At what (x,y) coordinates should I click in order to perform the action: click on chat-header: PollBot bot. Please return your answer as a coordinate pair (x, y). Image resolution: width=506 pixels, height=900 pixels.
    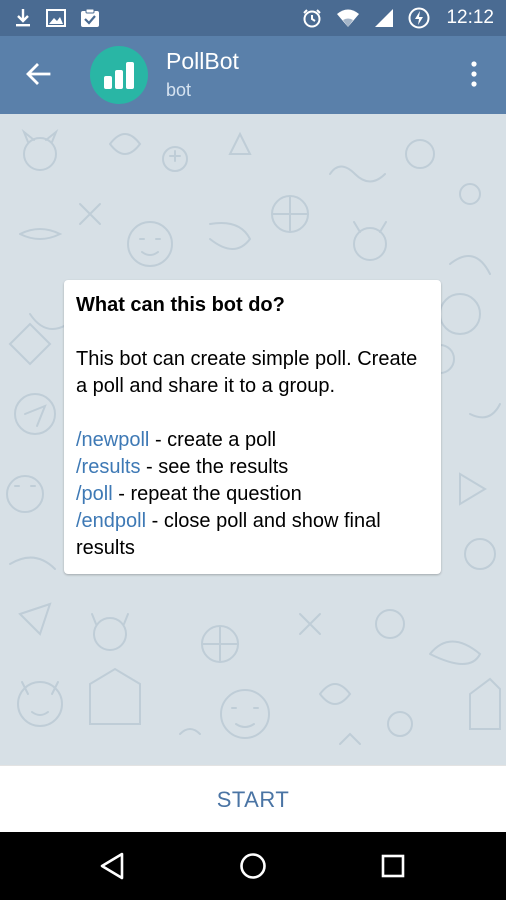
    Looking at the image, I should click on (253, 75).